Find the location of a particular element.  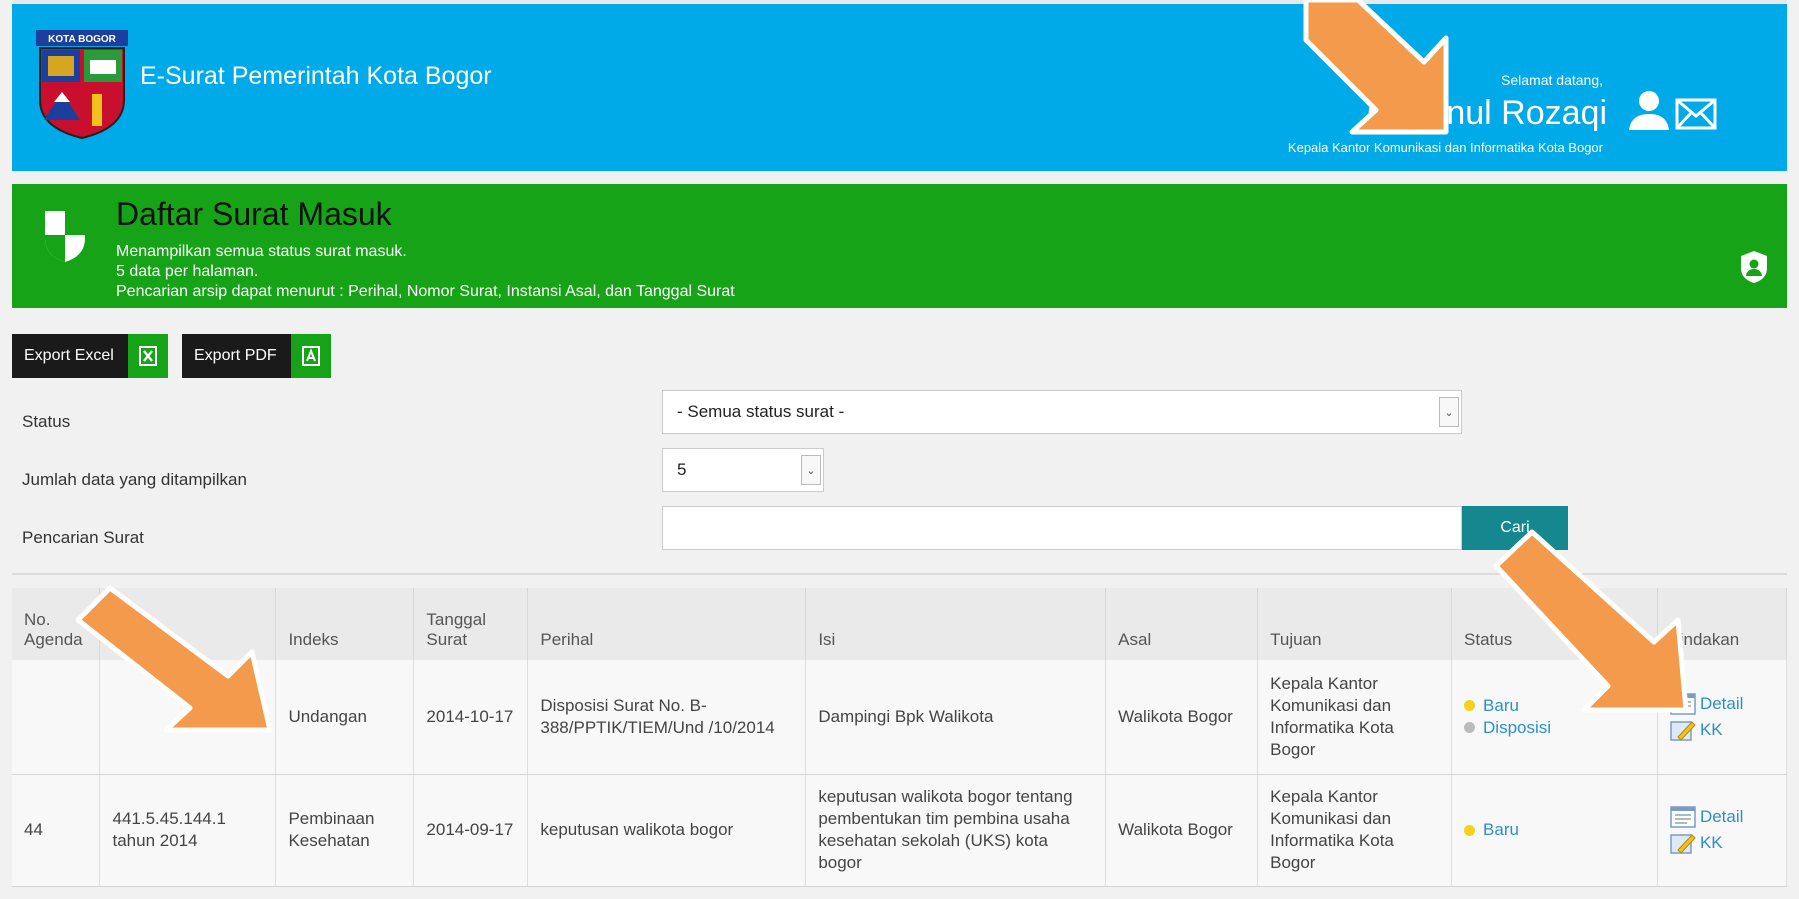

security-badge-icon is located at coordinates (1754, 267).